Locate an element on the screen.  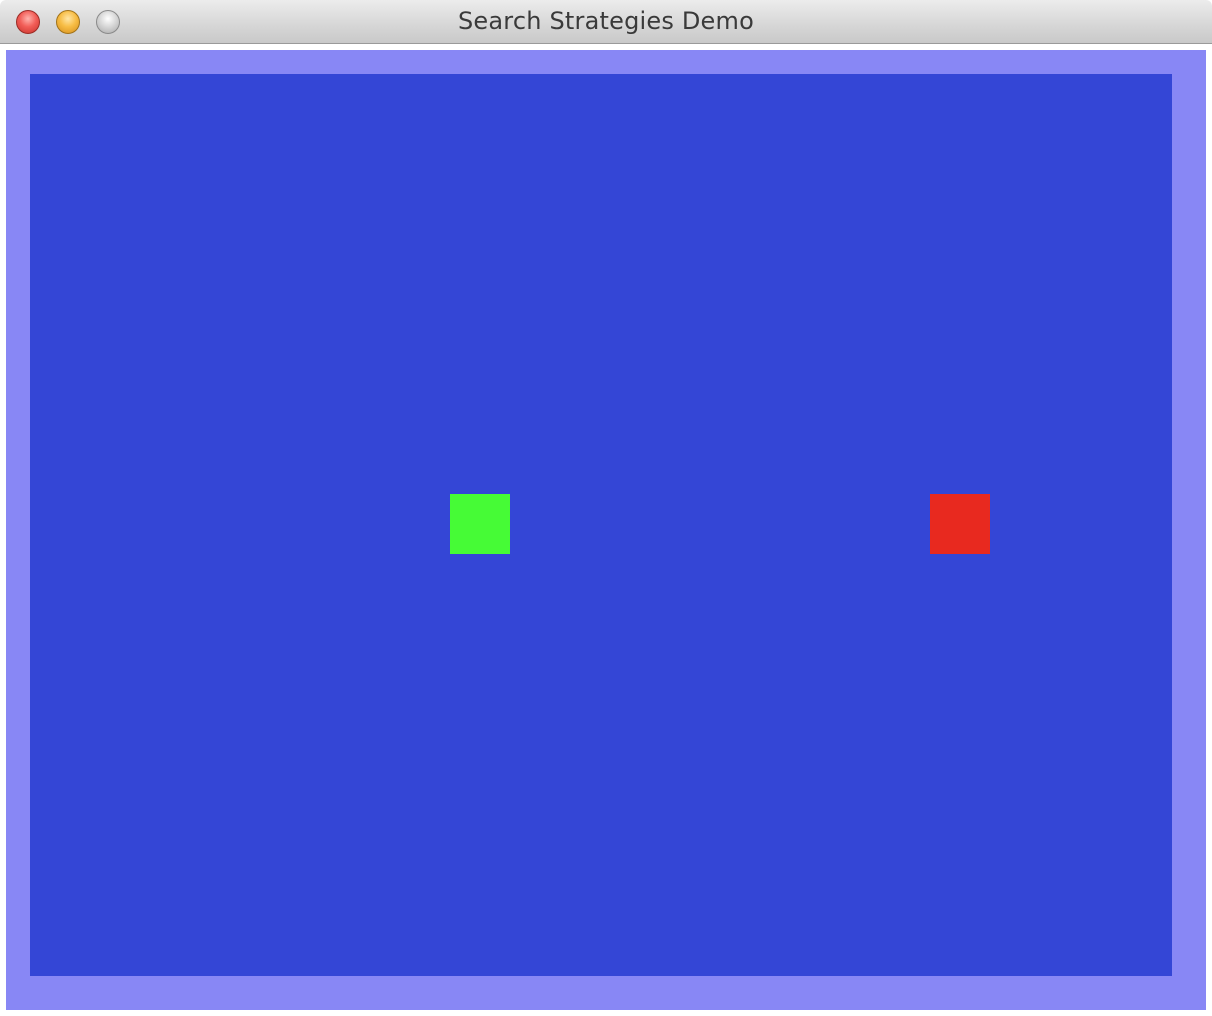
window-title: Search Strategies Demo is located at coordinates (606, 21).